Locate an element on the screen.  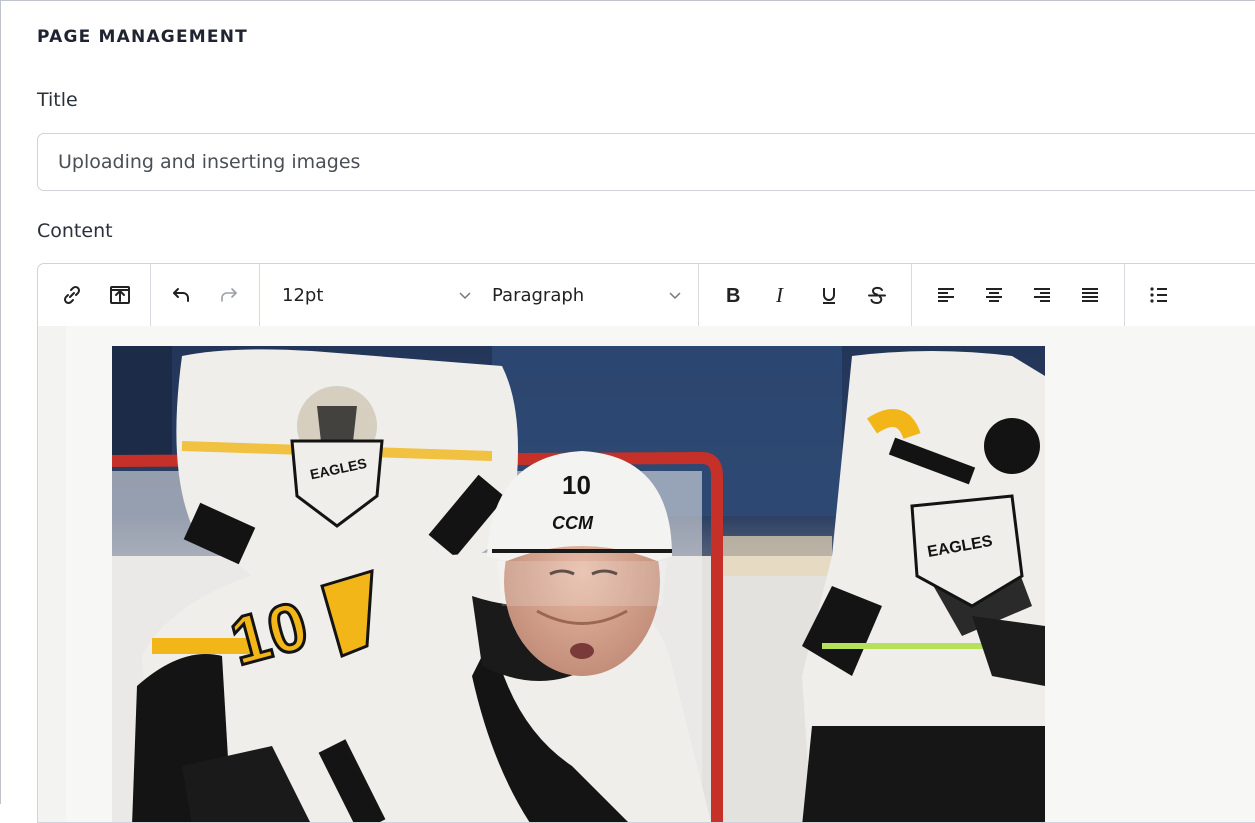
block-format-select: Paragraph is located at coordinates (587, 295).